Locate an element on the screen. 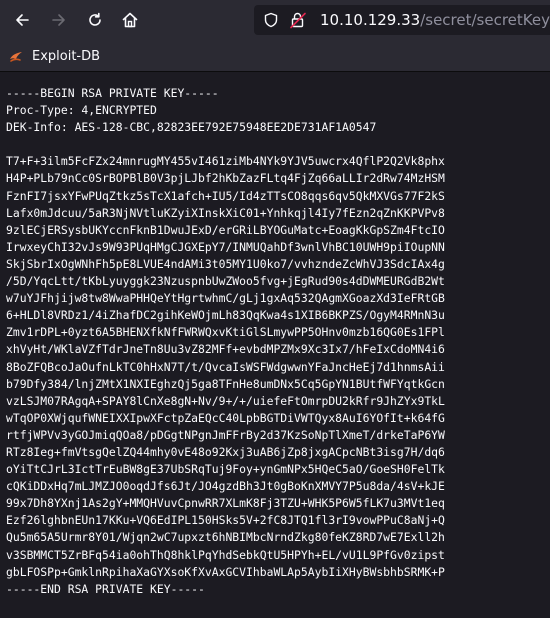 This screenshot has width=550, height=618. reload-icon is located at coordinates (95, 19).